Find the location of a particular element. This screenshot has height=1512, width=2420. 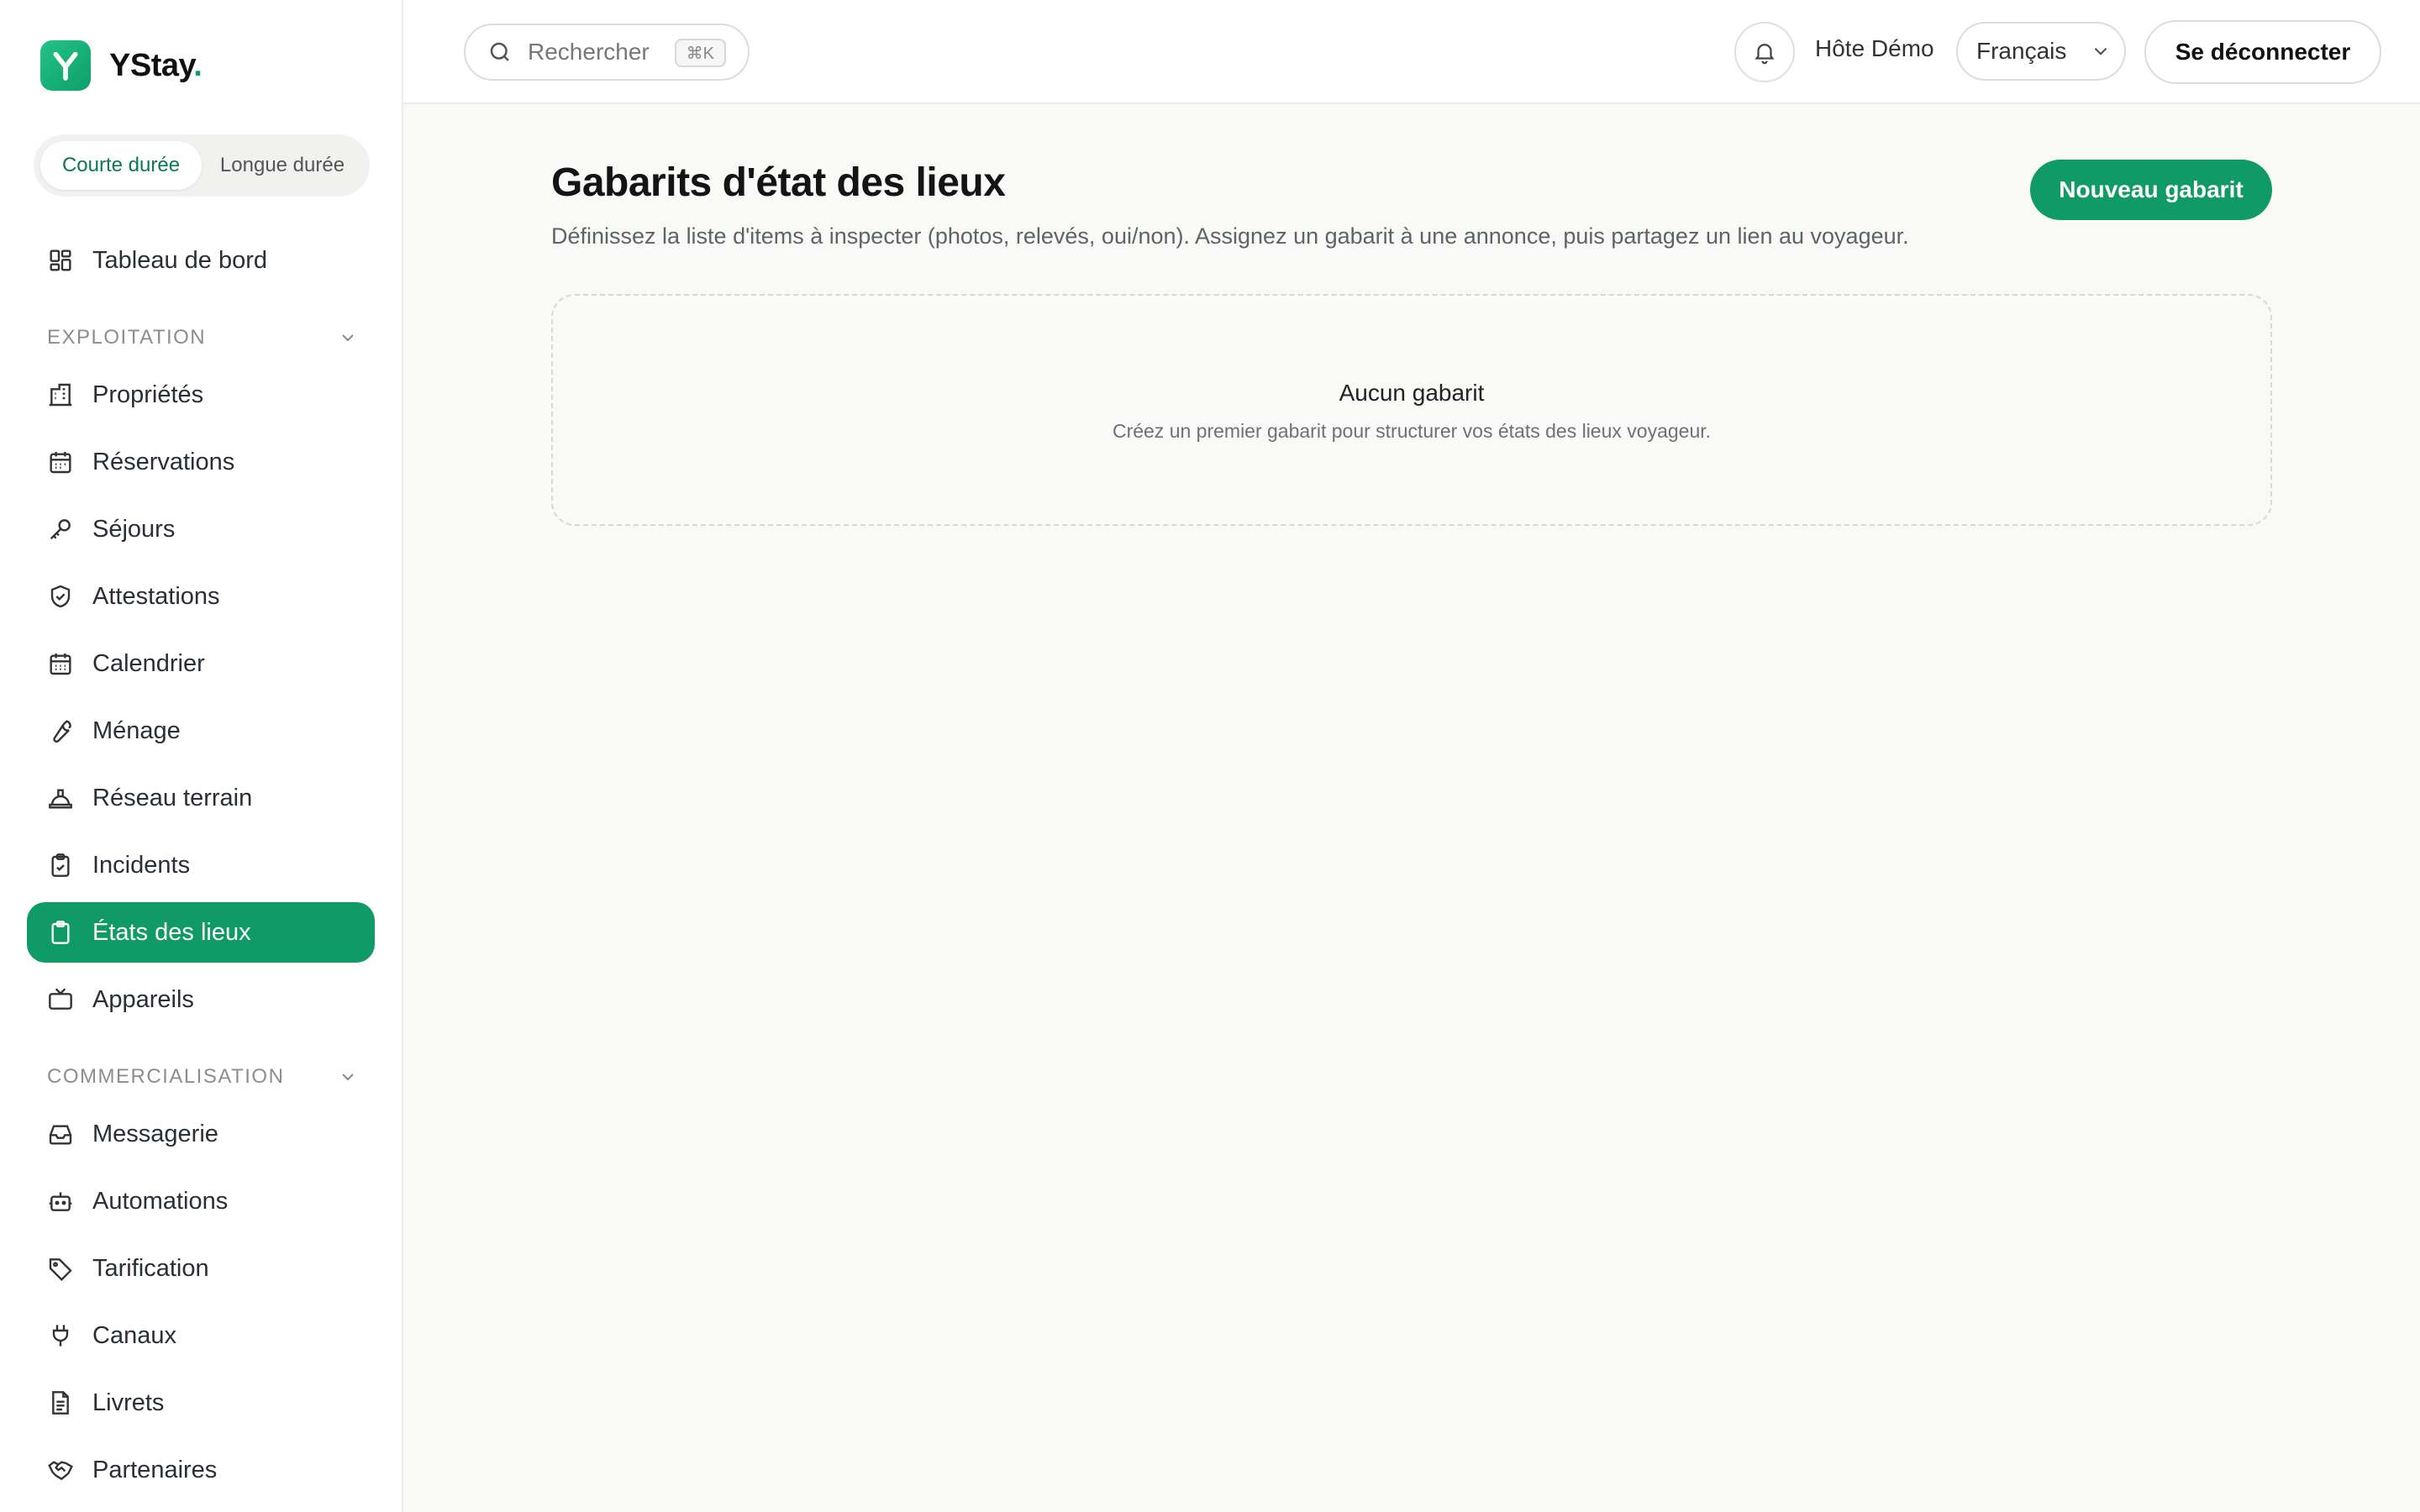

user-name: Hôte Démo is located at coordinates (1874, 48).